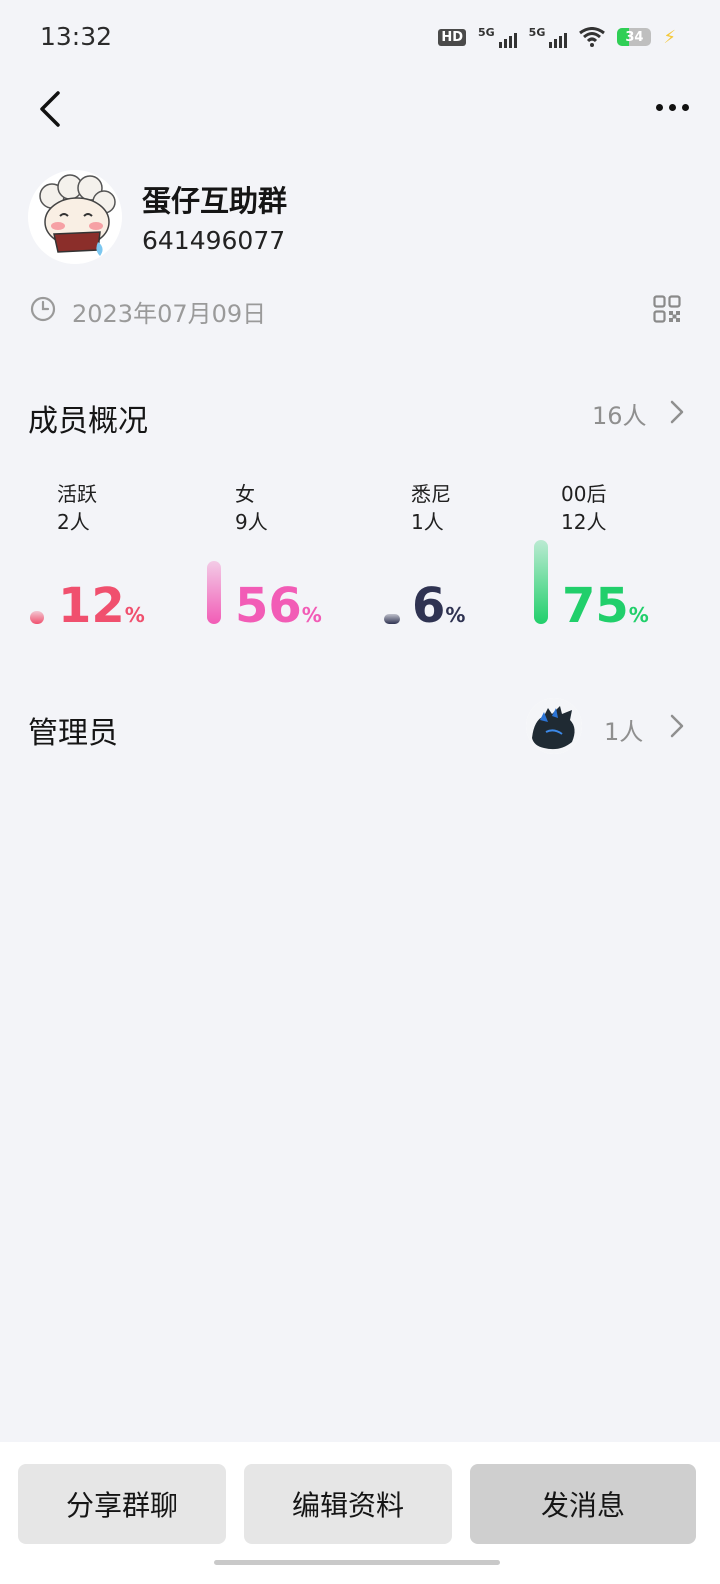 The width and height of the screenshot is (720, 1584). What do you see at coordinates (584, 522) in the screenshot?
I see `stat-post00-count: 12人` at bounding box center [584, 522].